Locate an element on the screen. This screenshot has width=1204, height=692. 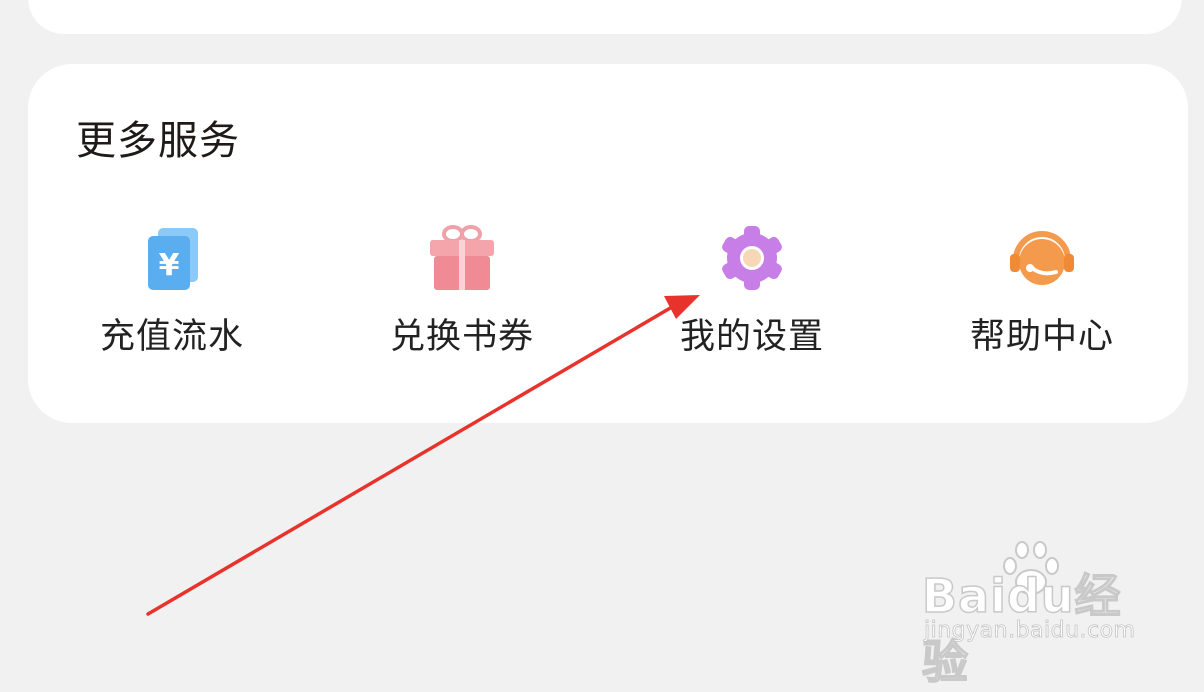
service-redeem-voucher: 兑换书券 is located at coordinates (462, 292).